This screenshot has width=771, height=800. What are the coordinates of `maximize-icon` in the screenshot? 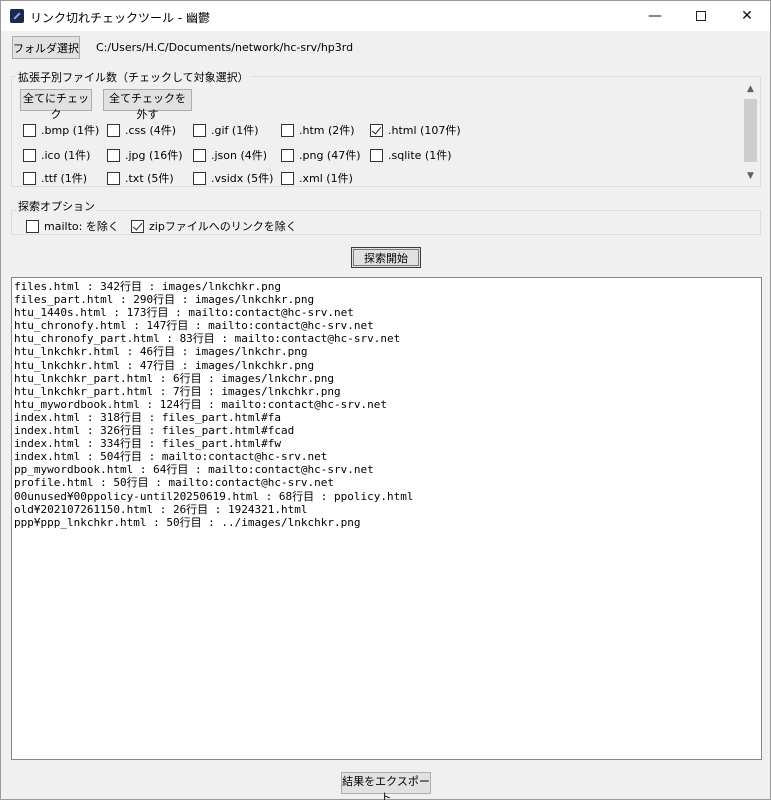 It's located at (701, 16).